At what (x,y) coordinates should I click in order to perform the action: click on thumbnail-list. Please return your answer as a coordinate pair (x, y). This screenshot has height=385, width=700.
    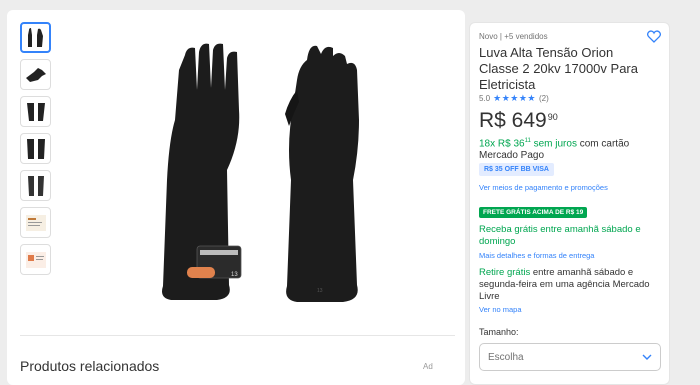
    Looking at the image, I should click on (35, 151).